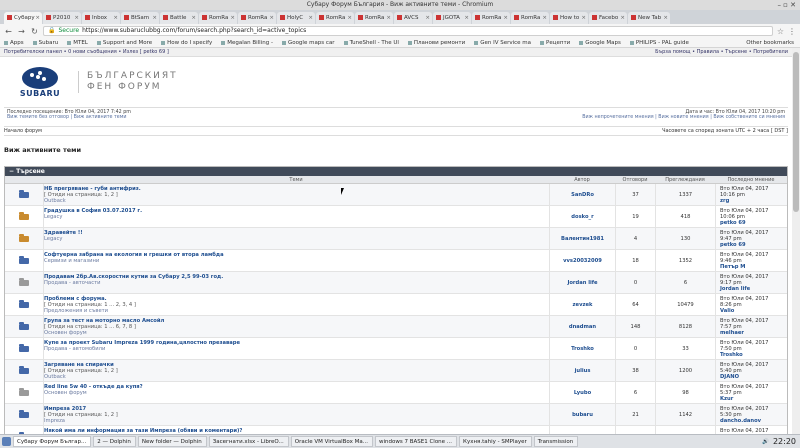 Image resolution: width=800 pixels, height=448 pixels. Describe the element at coordinates (186, 42) in the screenshot. I see `bookmark-item: How do I specify` at that location.